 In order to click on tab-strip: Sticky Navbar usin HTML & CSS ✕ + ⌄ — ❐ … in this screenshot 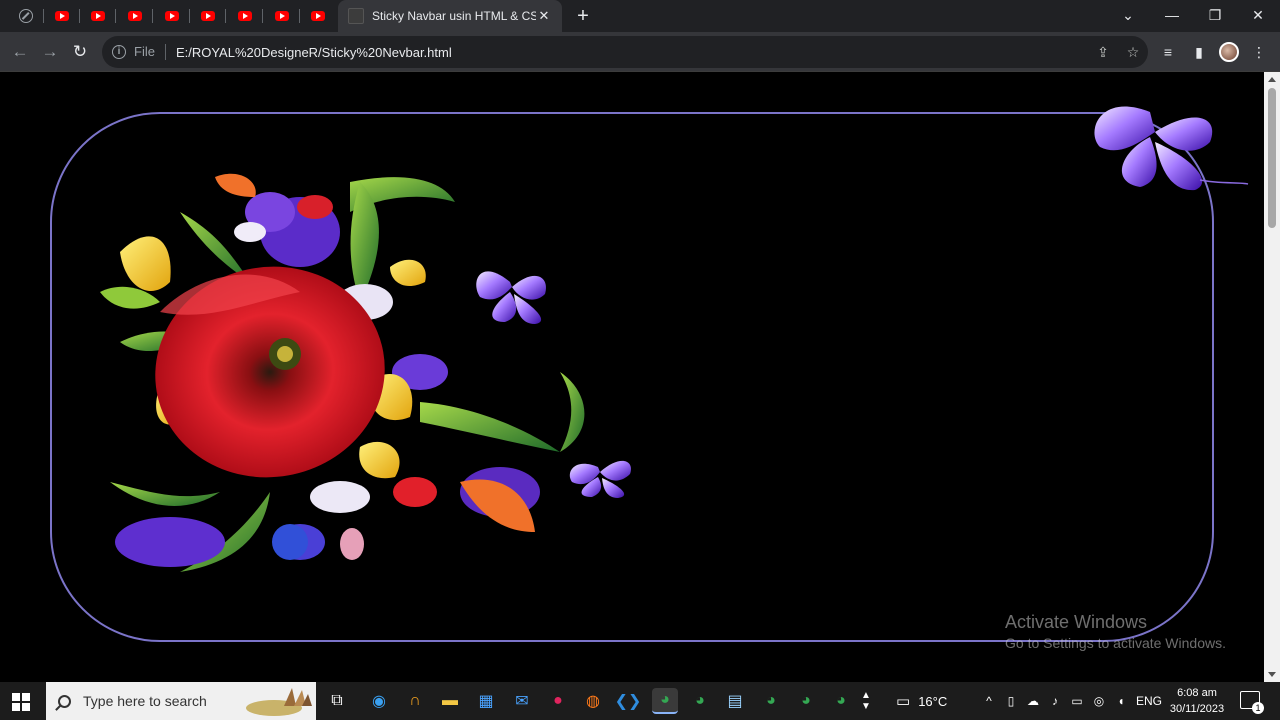, I will do `click(640, 16)`.